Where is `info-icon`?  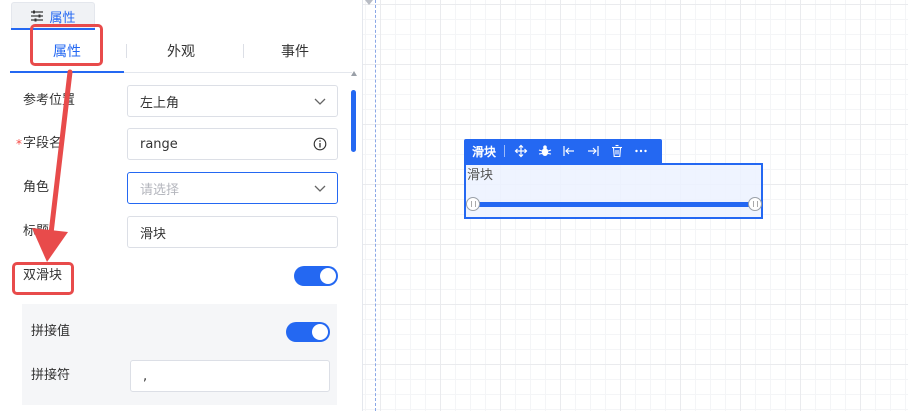
info-icon is located at coordinates (320, 144).